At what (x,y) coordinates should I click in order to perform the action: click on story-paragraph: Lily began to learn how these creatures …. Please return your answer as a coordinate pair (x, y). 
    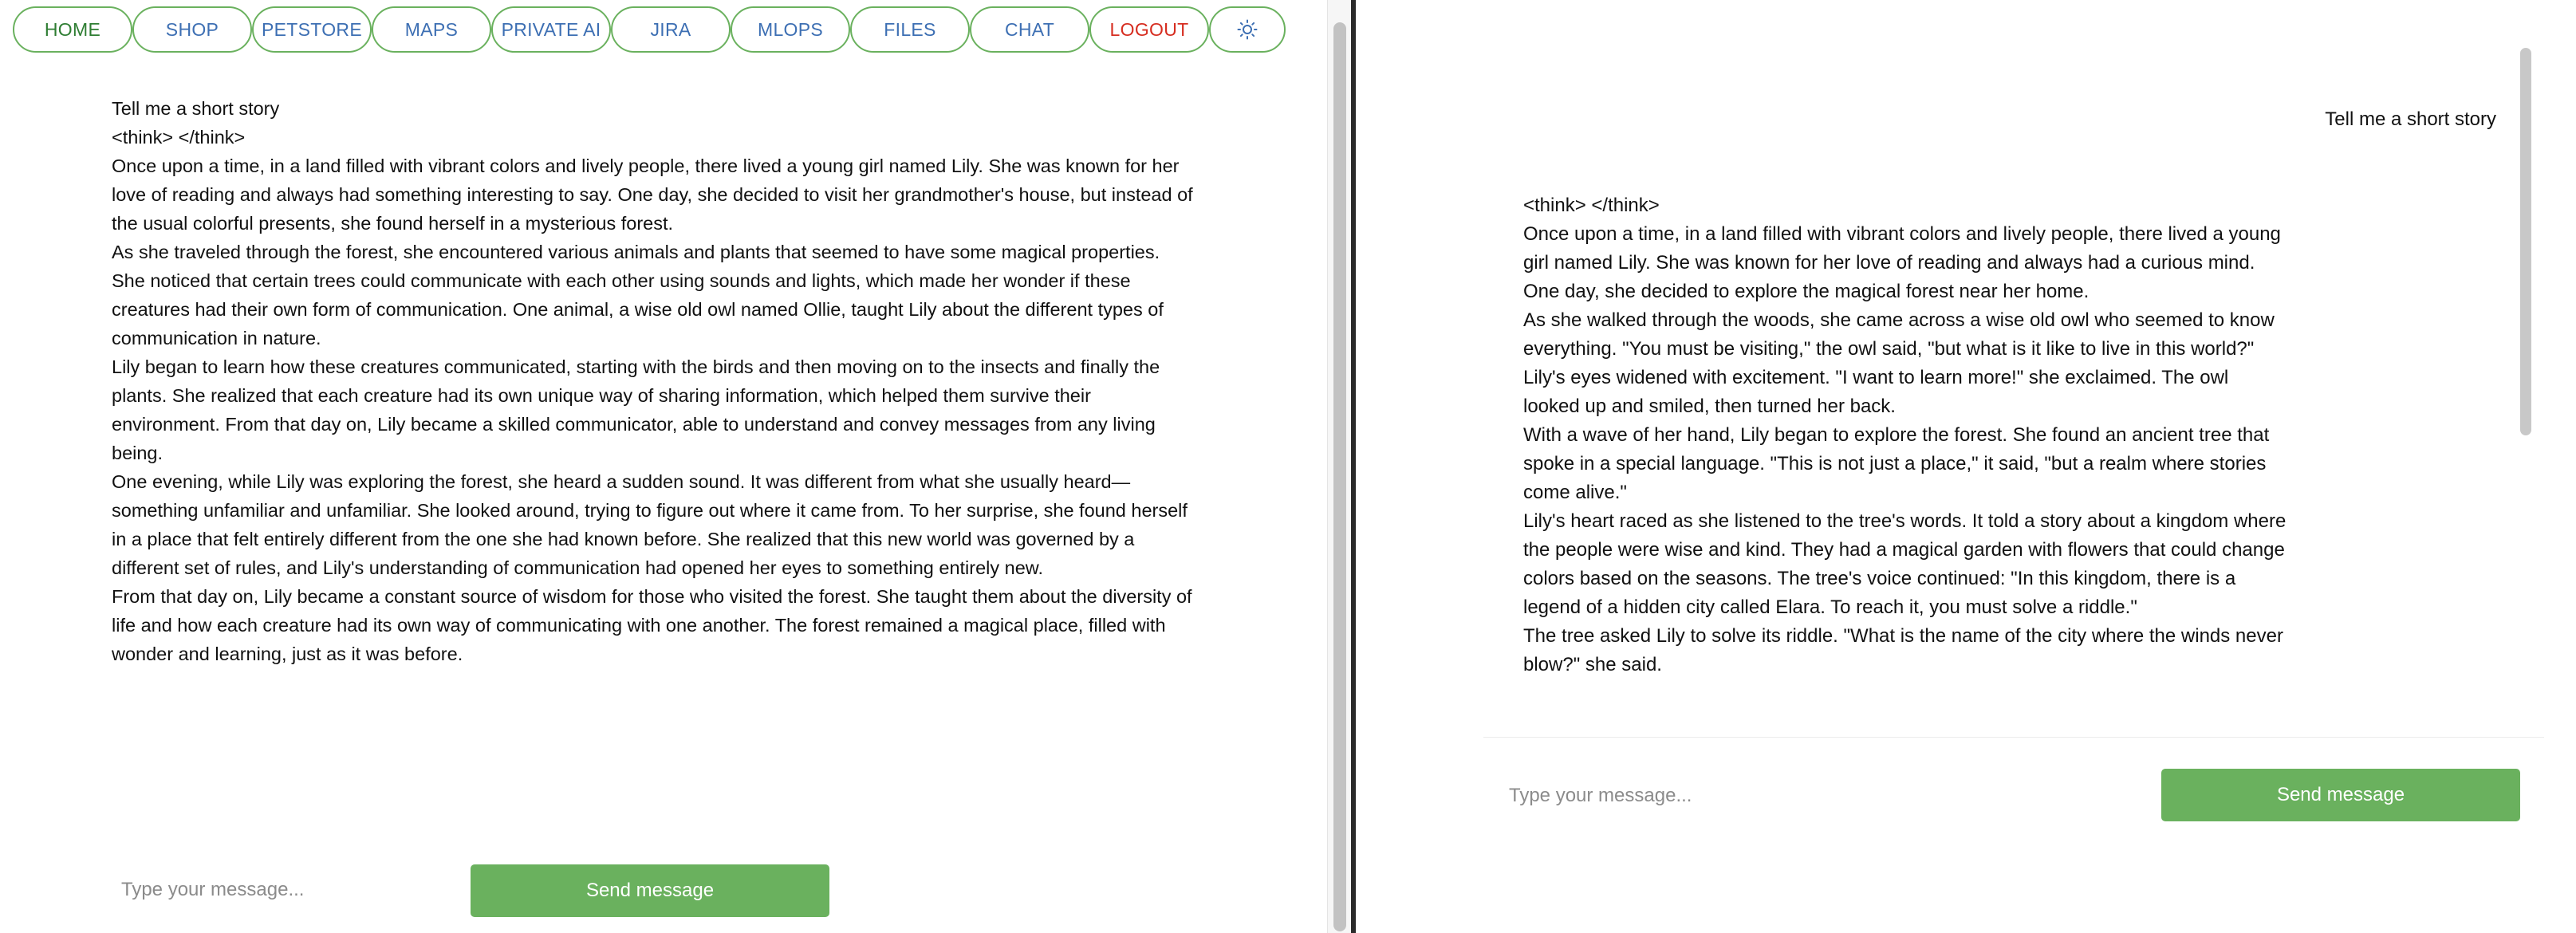
    Looking at the image, I should click on (636, 410).